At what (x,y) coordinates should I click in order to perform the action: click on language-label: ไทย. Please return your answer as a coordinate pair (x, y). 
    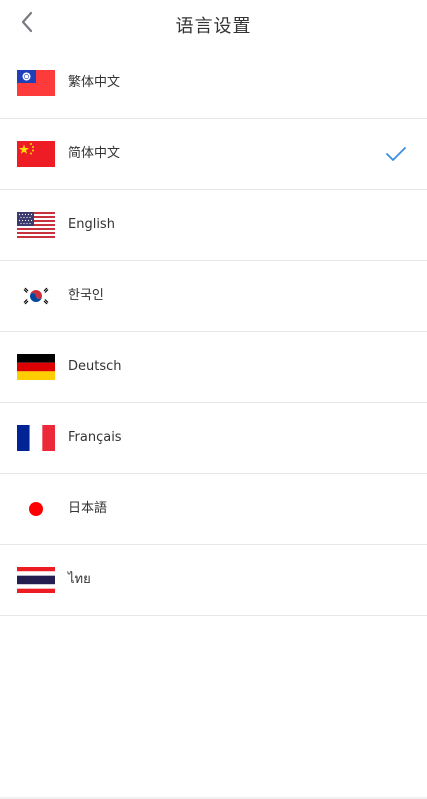
    Looking at the image, I should click on (79, 579).